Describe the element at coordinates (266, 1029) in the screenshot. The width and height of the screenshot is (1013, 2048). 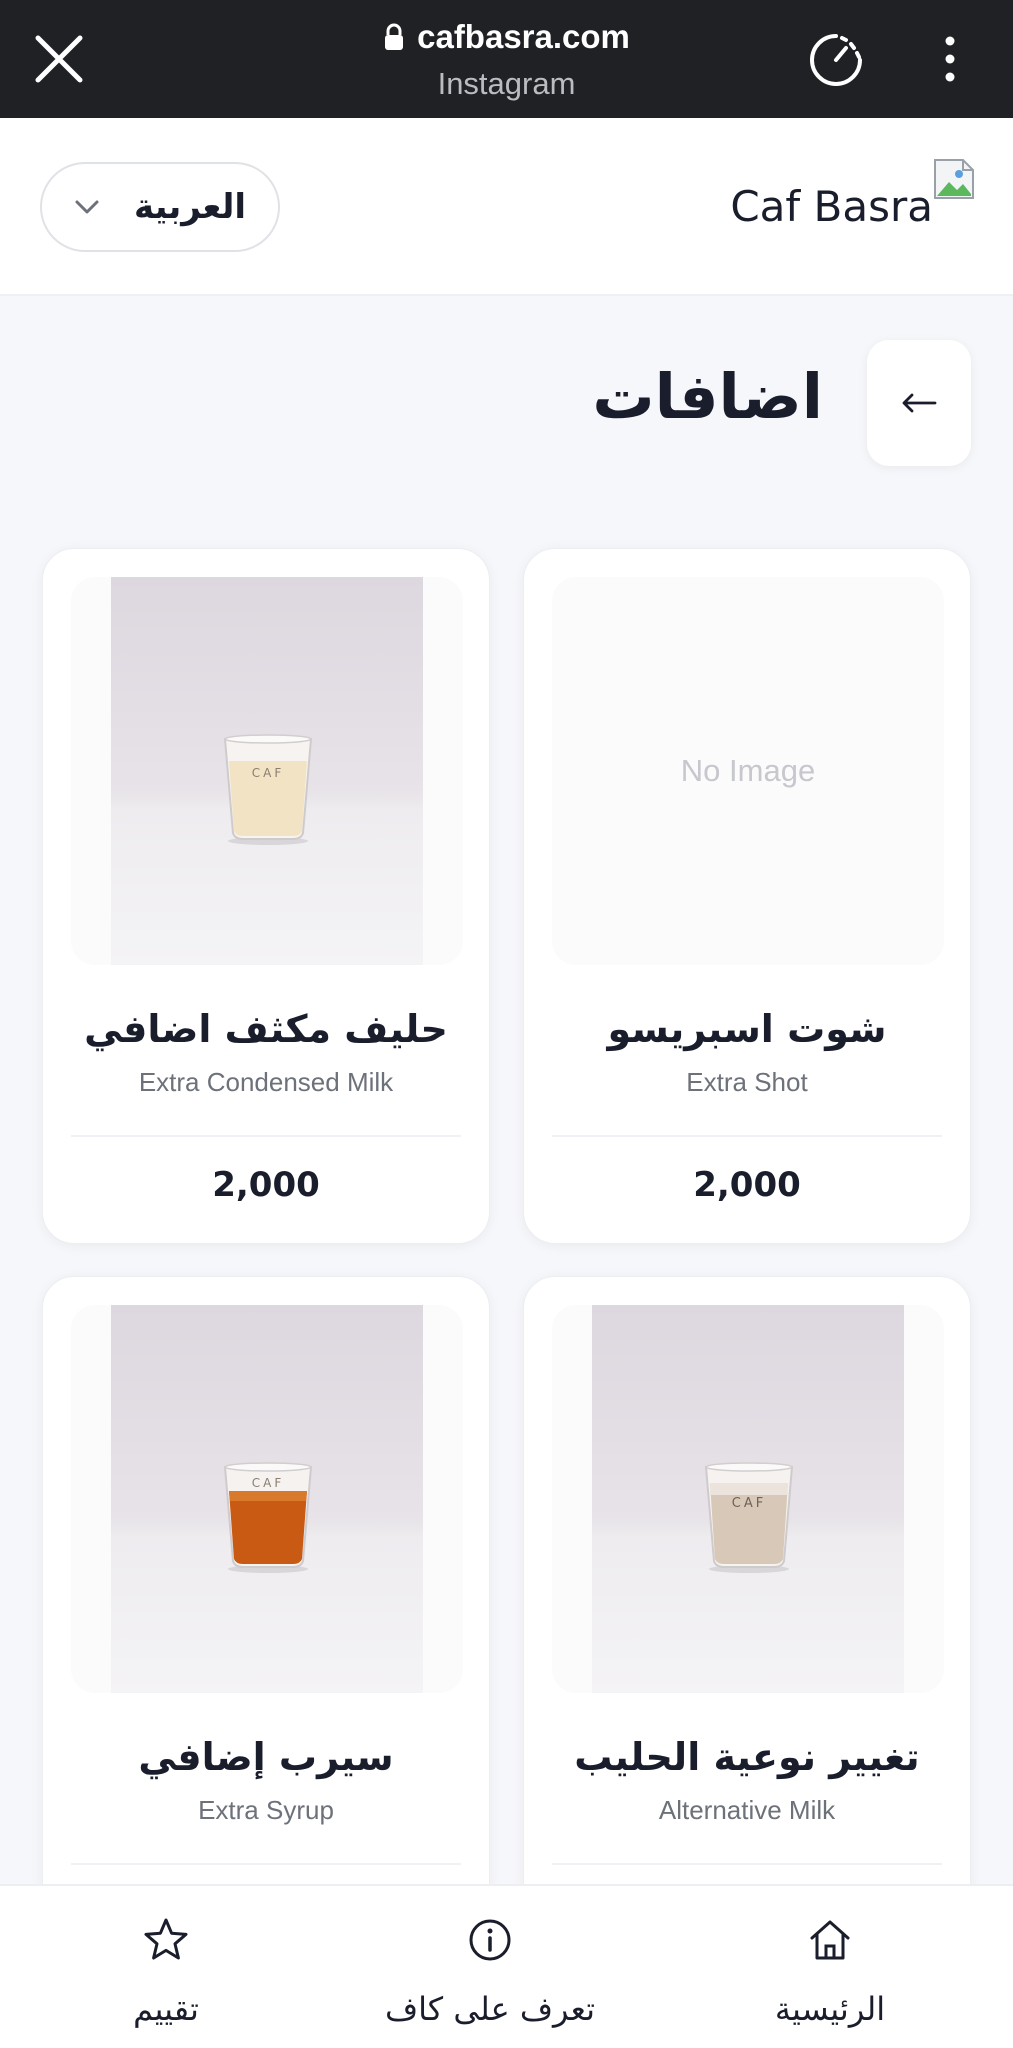
I see `product-name: حليف مكثف اضافي` at that location.